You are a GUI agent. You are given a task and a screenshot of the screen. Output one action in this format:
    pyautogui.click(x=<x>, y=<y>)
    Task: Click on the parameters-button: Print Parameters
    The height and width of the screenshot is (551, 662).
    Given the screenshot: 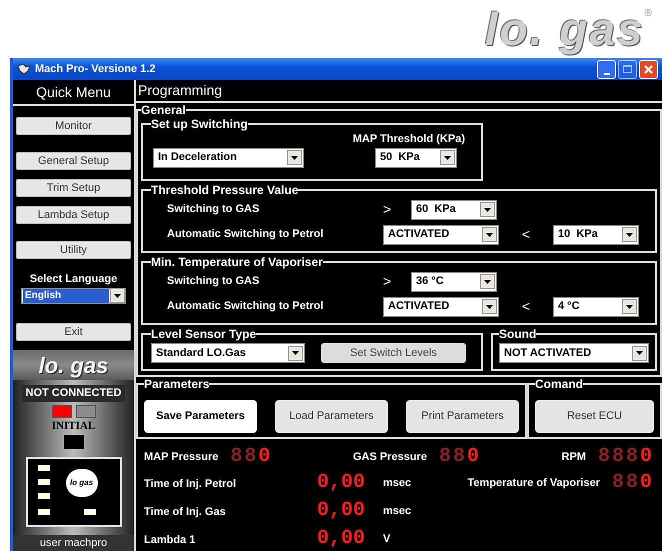 What is the action you would take?
    pyautogui.click(x=462, y=416)
    